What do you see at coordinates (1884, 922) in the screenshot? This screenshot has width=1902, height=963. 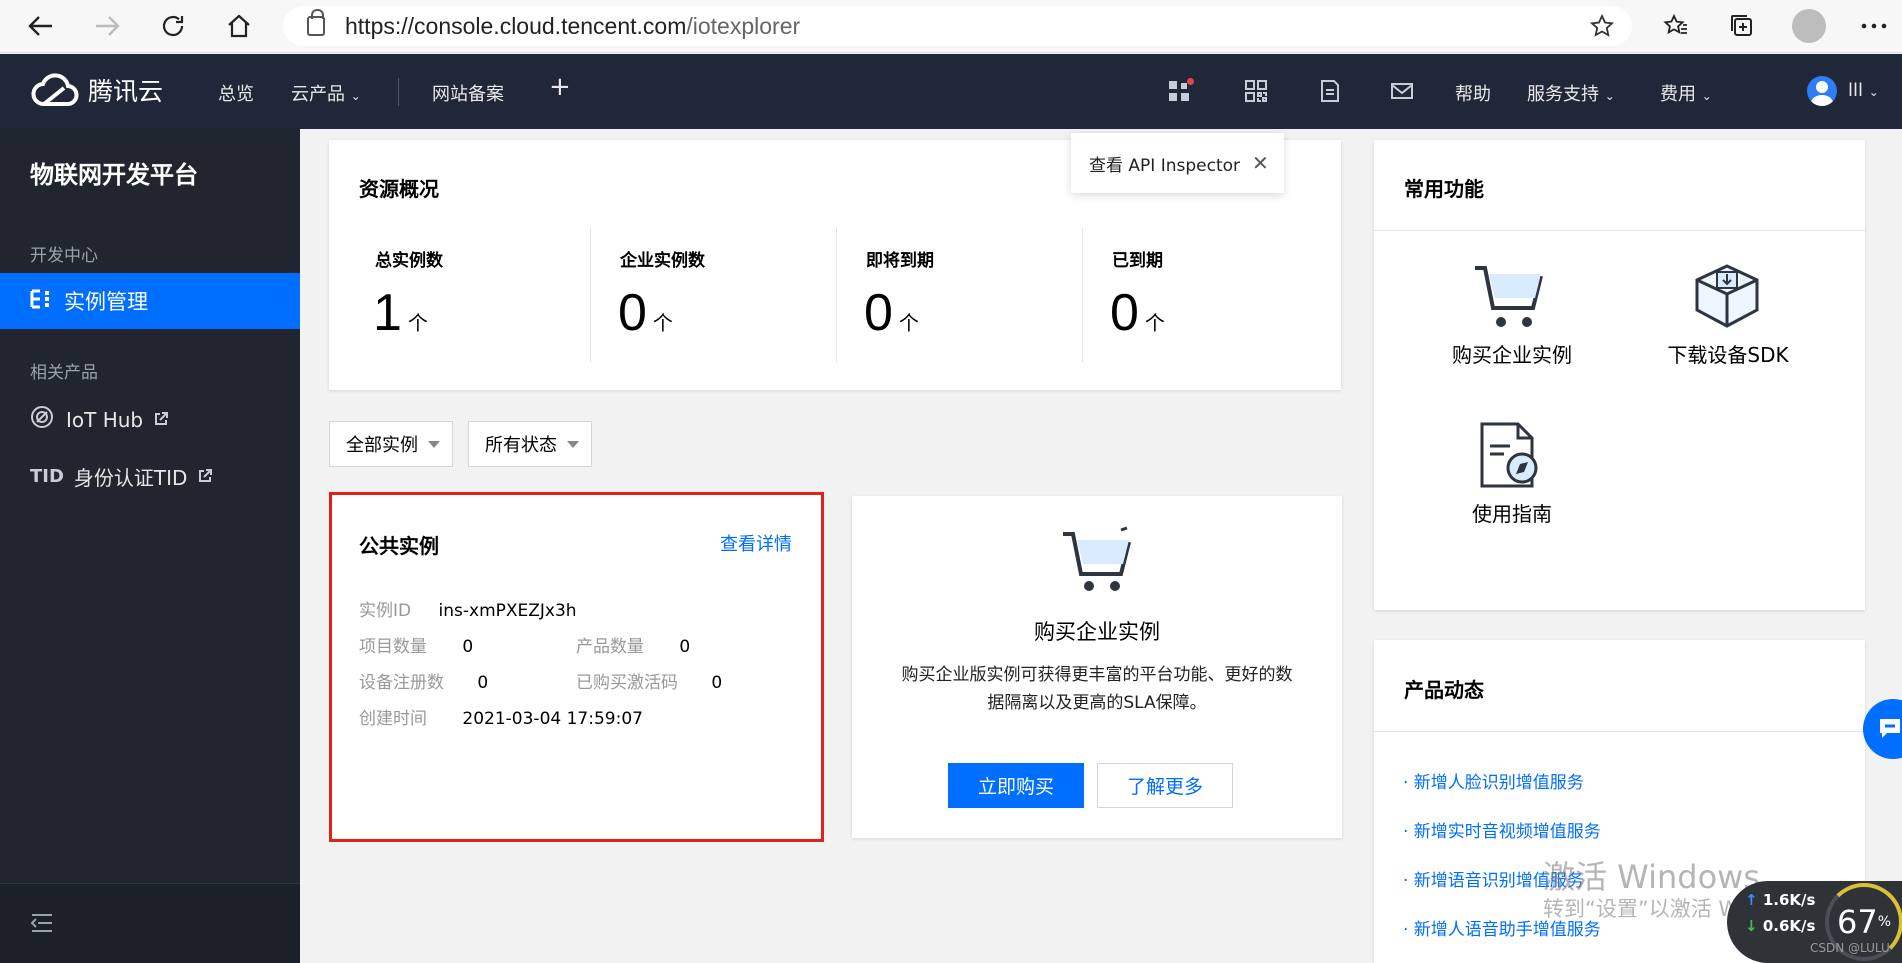 I see `cpu-unit: %` at bounding box center [1884, 922].